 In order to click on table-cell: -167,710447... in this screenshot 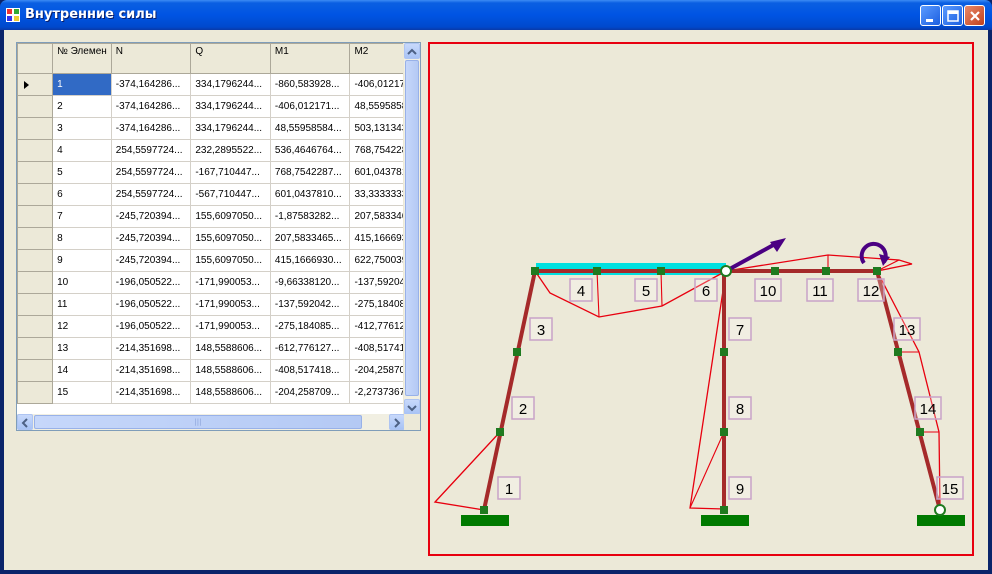, I will do `click(230, 172)`.